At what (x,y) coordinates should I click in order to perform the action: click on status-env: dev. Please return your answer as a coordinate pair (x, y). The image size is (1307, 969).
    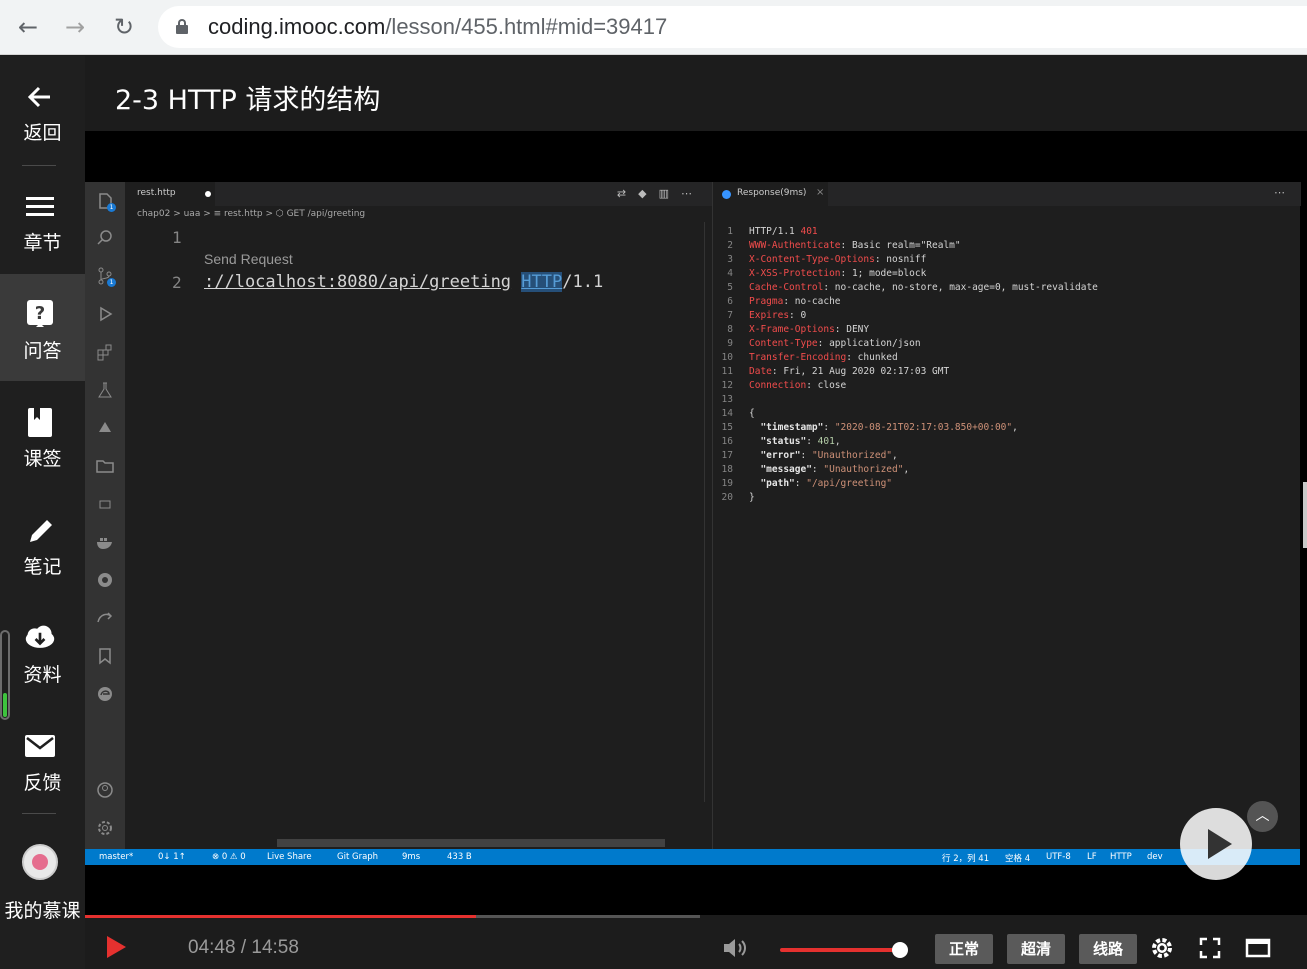
    Looking at the image, I should click on (1155, 857).